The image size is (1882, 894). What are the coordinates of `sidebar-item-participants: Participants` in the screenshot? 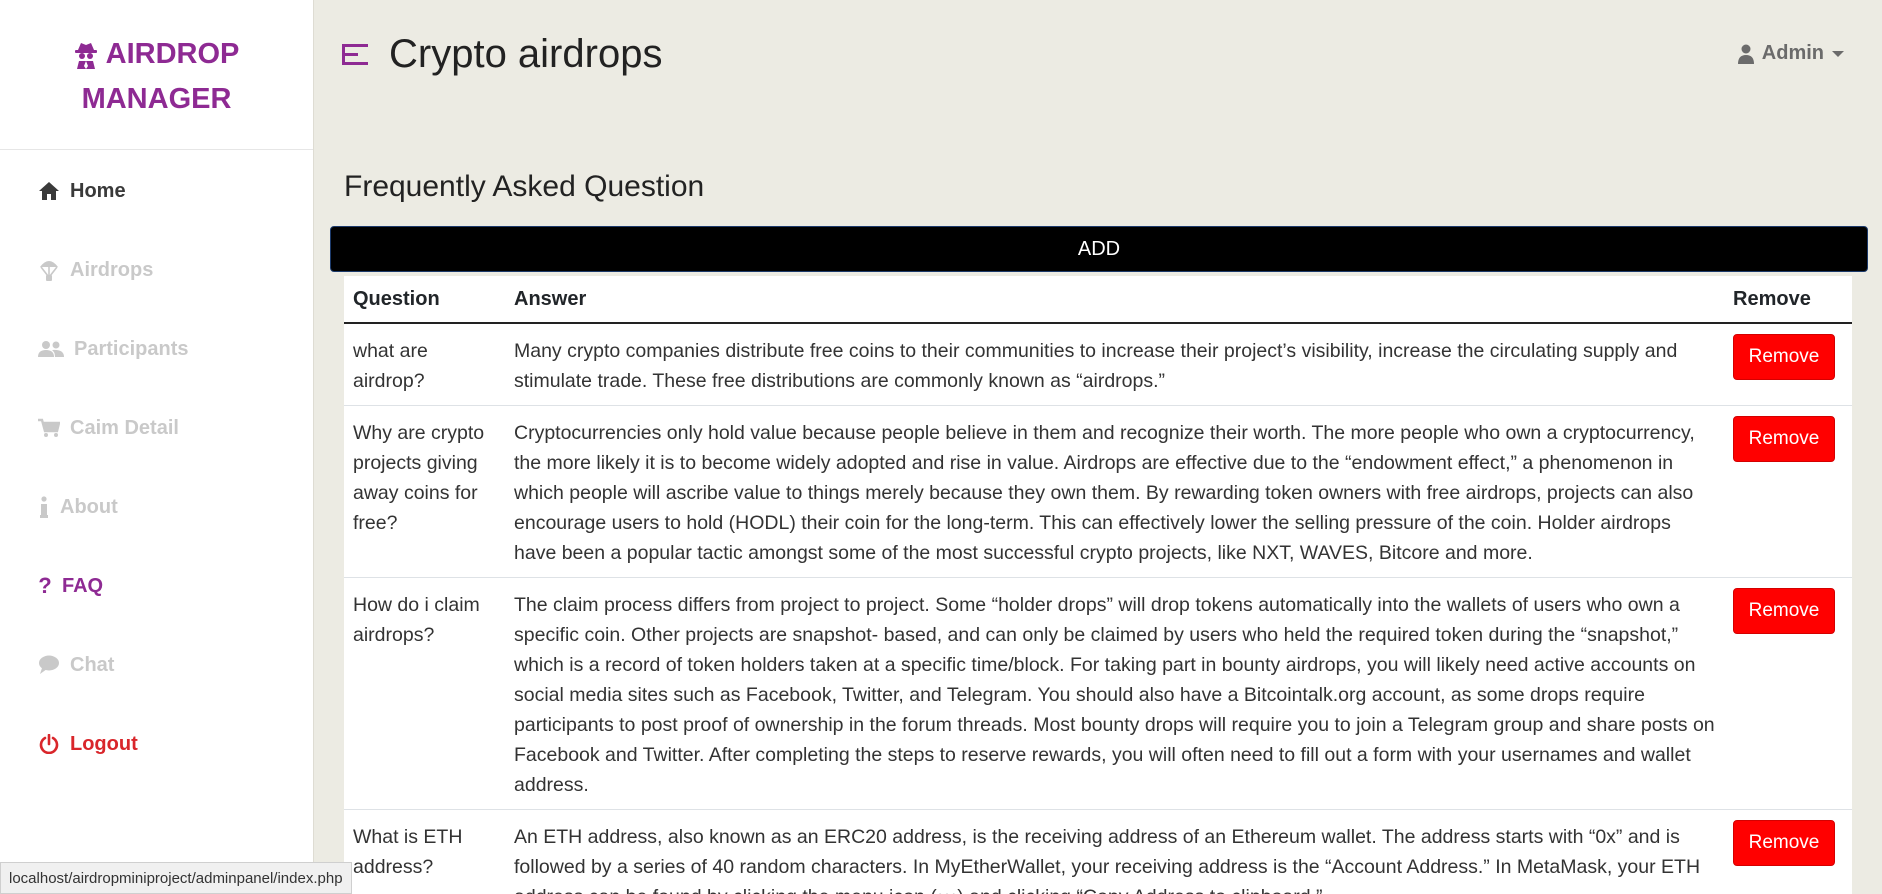 It's located at (156, 377).